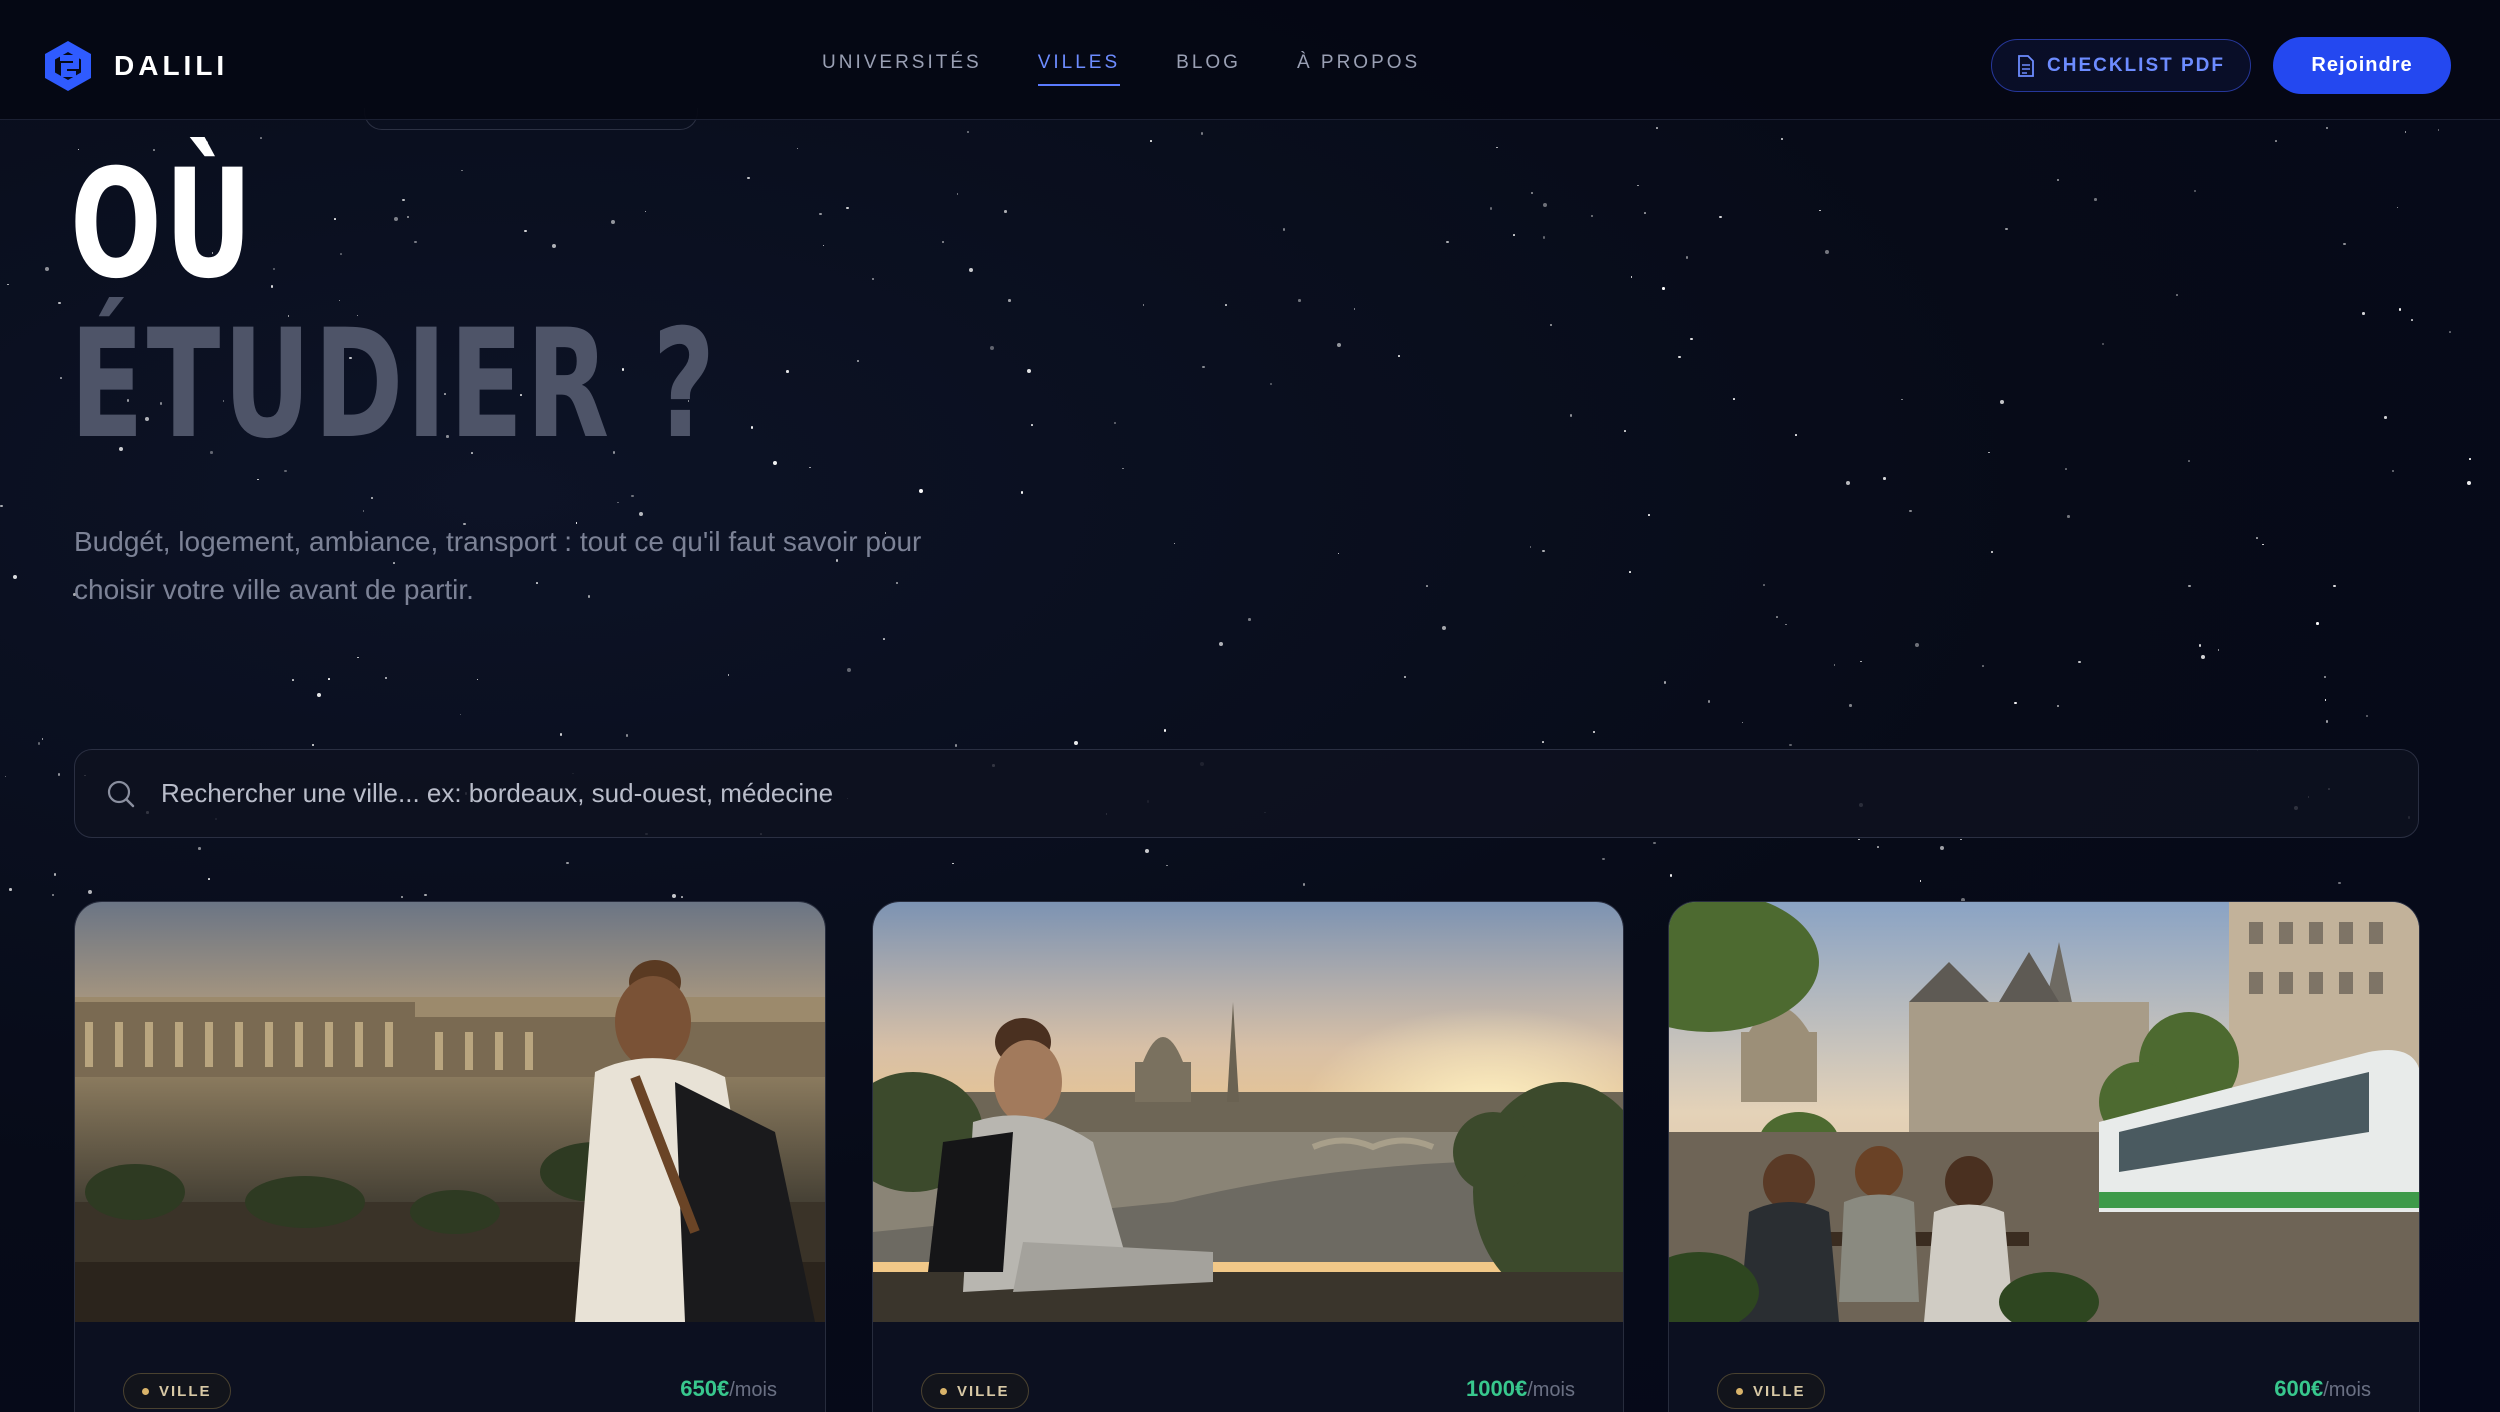 This screenshot has height=1412, width=2500. I want to click on join-label: Rejoindre, so click(2362, 65).